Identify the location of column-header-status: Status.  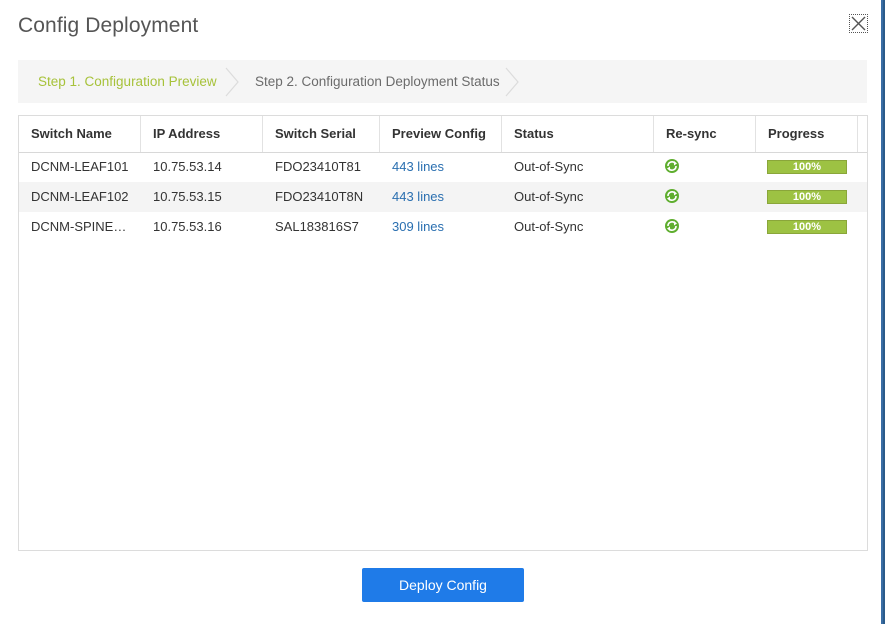
(578, 134).